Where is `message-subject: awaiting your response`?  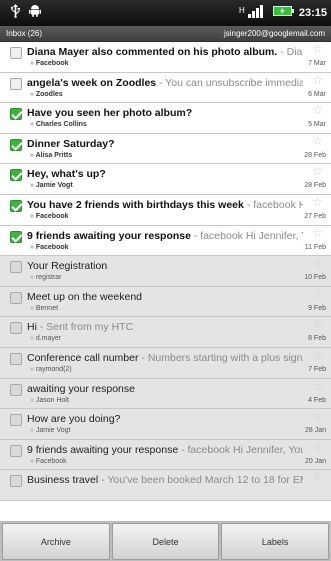 message-subject: awaiting your response is located at coordinates (81, 388).